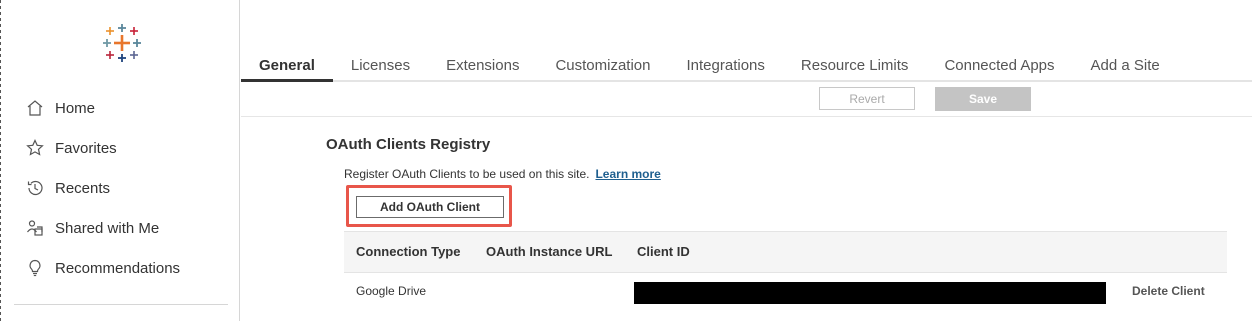 Image resolution: width=1252 pixels, height=321 pixels. I want to click on table-row: Google Drive Delete Client, so click(785, 293).